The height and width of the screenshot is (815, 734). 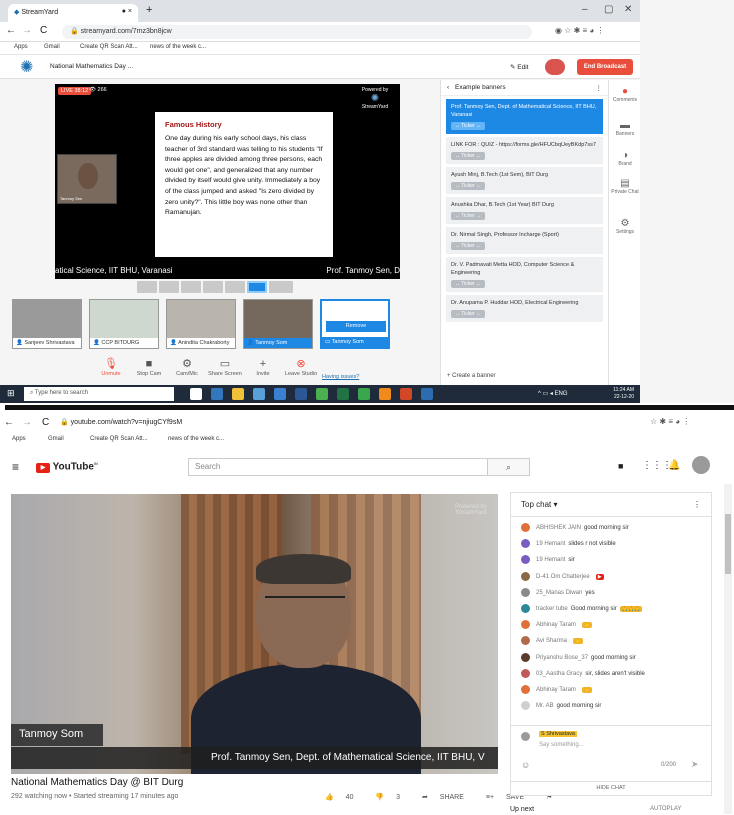 What do you see at coordinates (263, 367) in the screenshot?
I see `invite-button: + Invite` at bounding box center [263, 367].